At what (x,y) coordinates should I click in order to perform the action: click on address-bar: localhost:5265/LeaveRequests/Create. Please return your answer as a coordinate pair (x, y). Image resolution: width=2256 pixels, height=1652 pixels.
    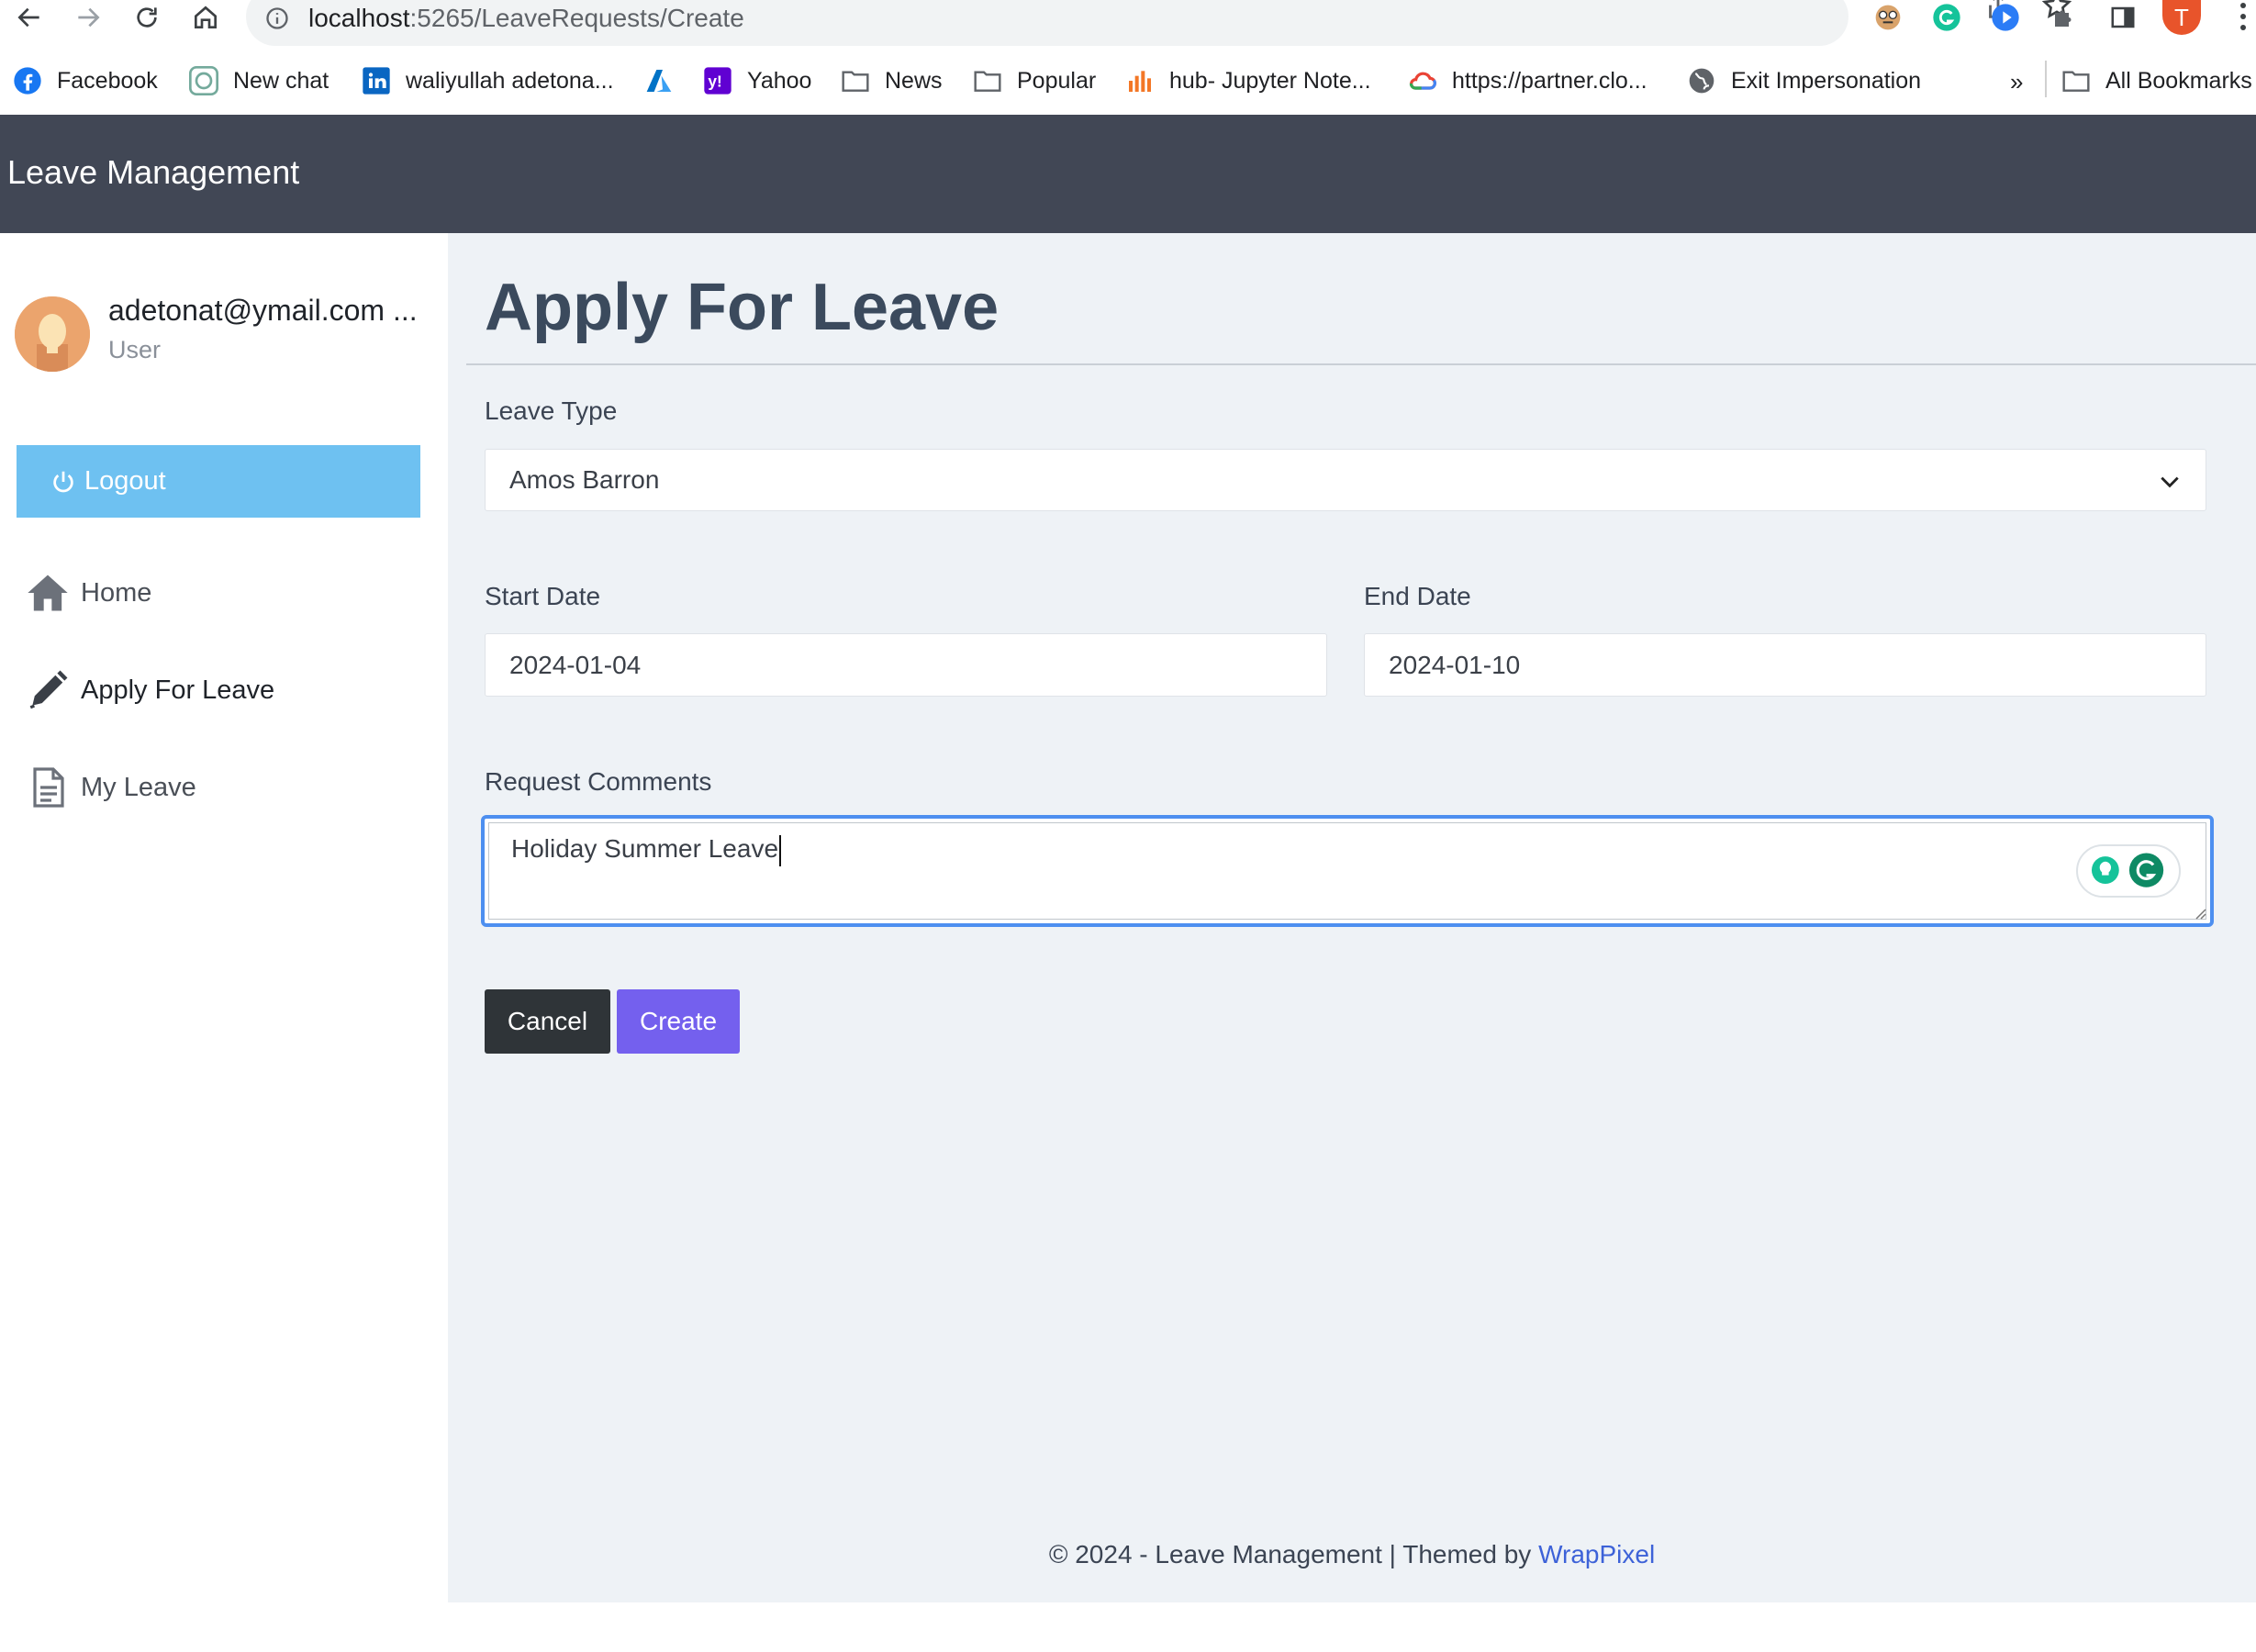
    Looking at the image, I should click on (1159, 23).